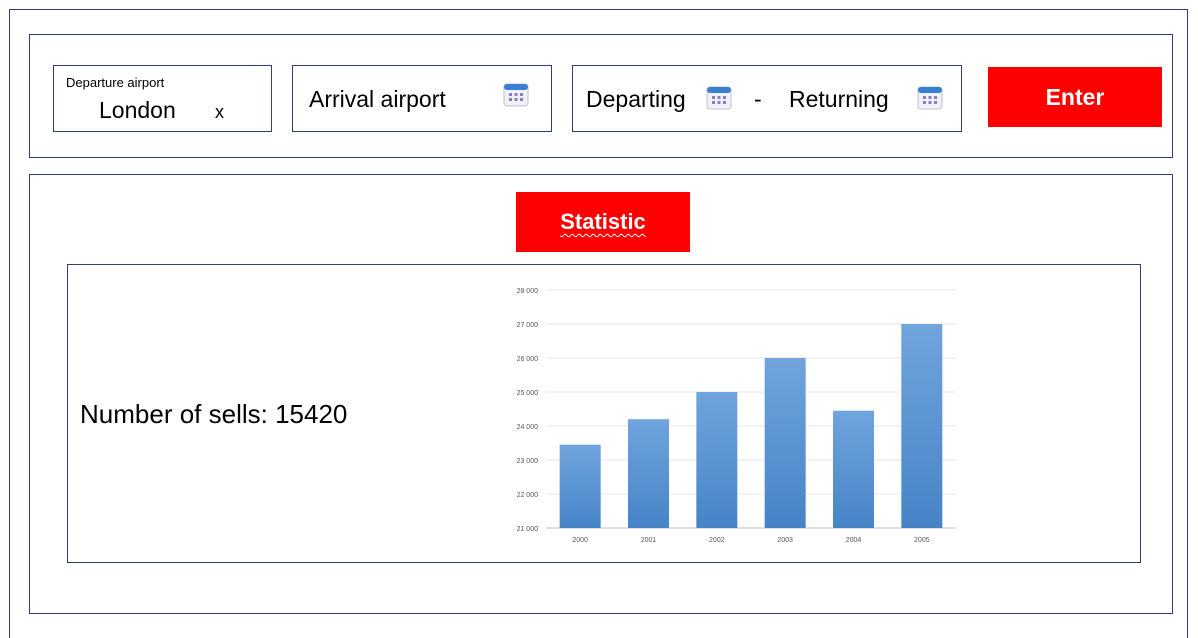 This screenshot has width=1198, height=638. Describe the element at coordinates (649, 540) in the screenshot. I see `x-tick-label: 2001` at that location.